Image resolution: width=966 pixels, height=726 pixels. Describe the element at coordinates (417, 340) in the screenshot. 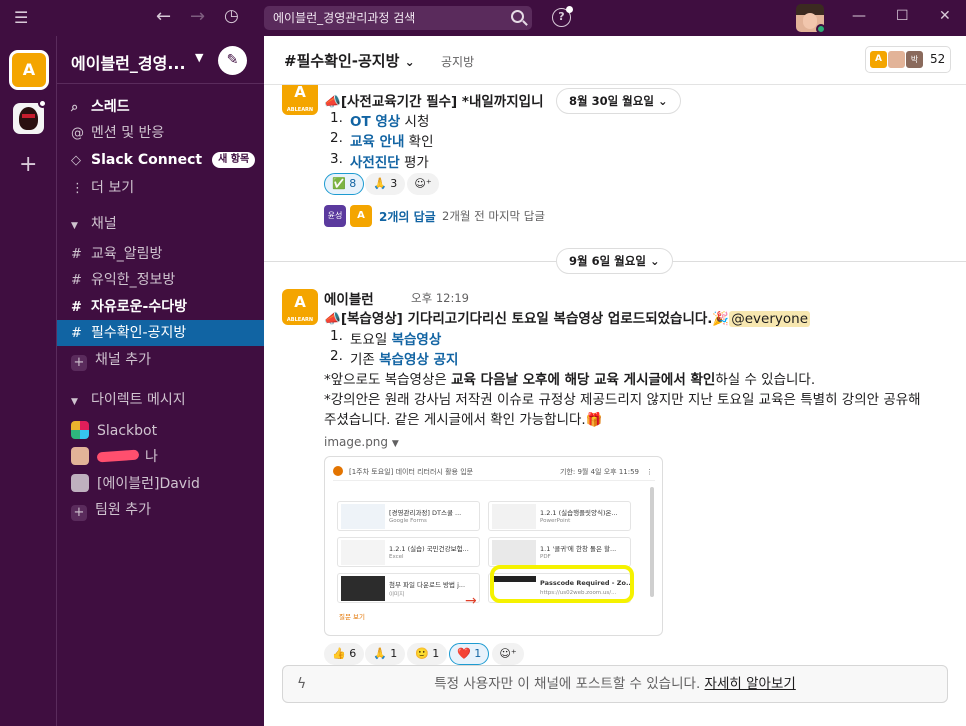

I see `review-video-link: 복습영상` at that location.